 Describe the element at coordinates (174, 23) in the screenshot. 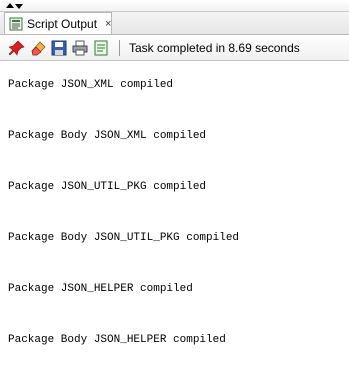

I see `tab-bar: Script Output ×` at that location.